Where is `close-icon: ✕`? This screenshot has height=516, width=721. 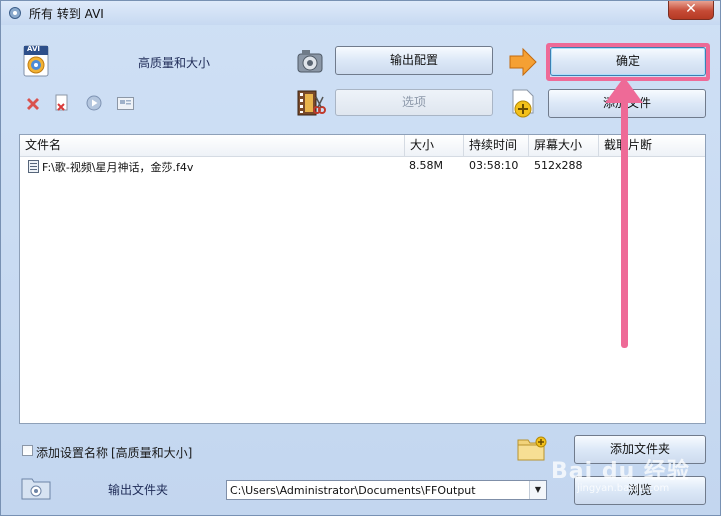 close-icon: ✕ is located at coordinates (691, 9).